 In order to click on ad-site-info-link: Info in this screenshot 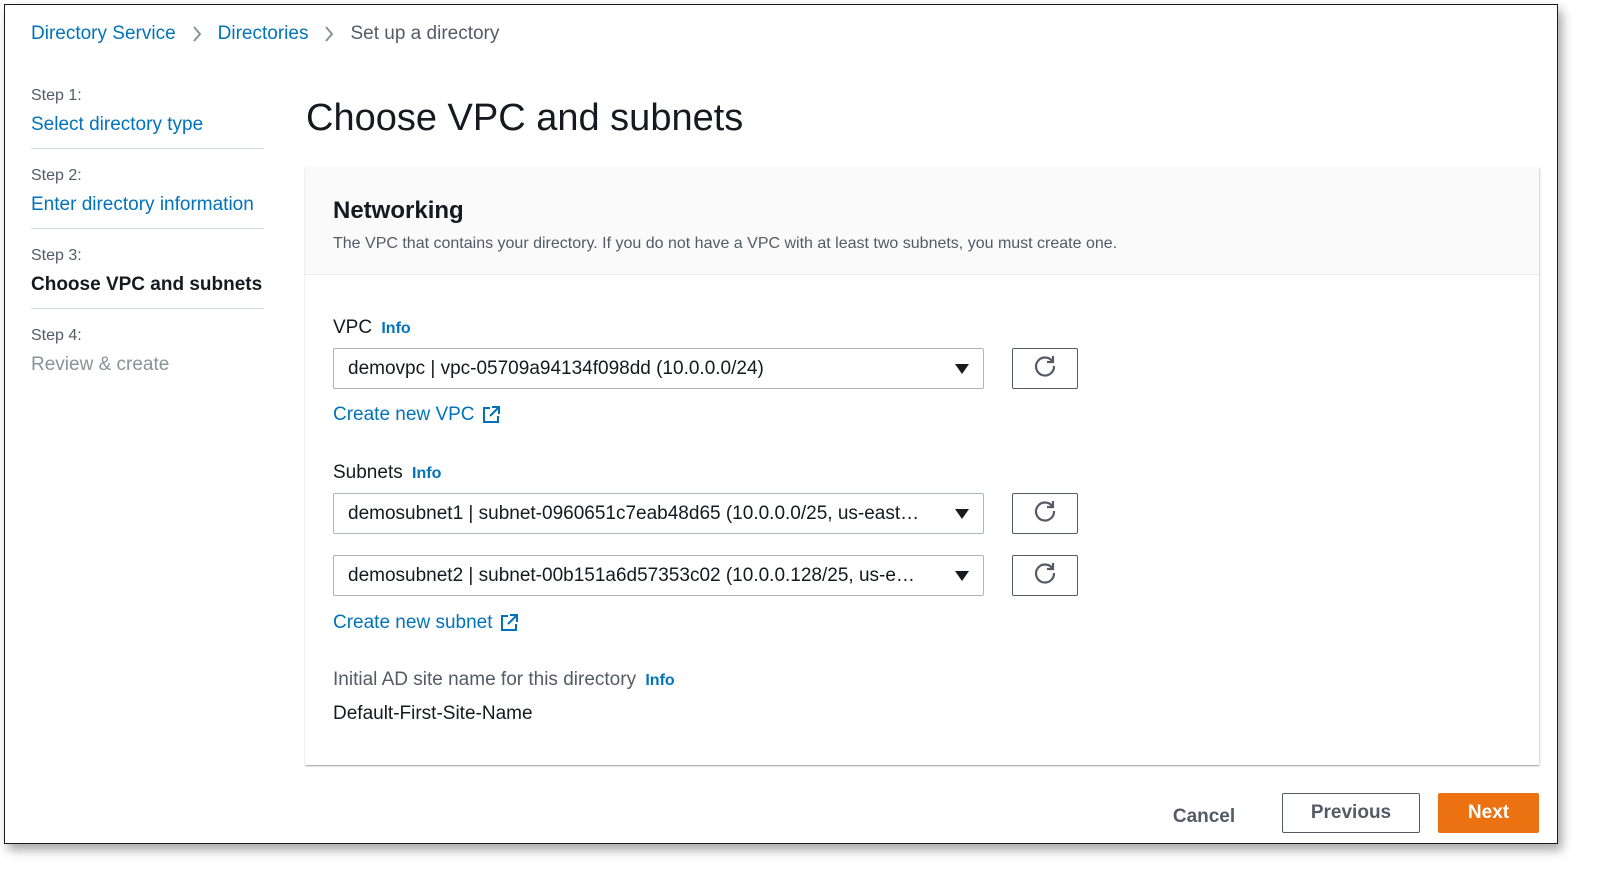, I will do `click(659, 680)`.